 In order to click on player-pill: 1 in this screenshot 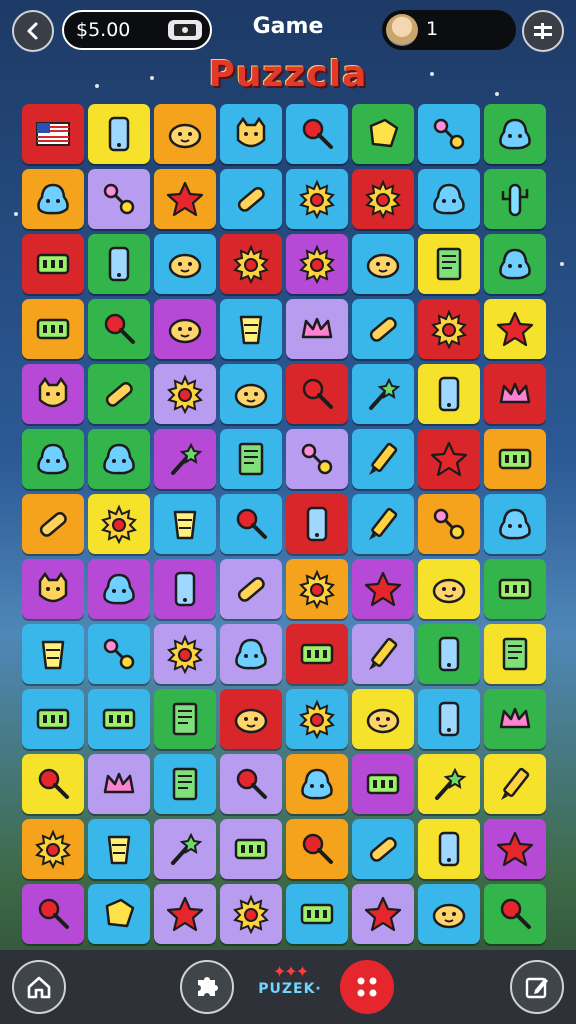, I will do `click(449, 30)`.